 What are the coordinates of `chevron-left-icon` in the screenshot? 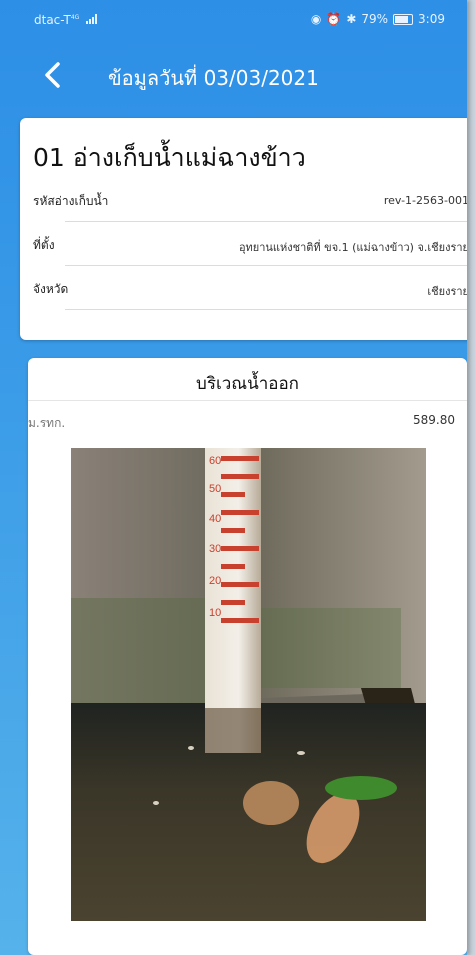 It's located at (52, 75).